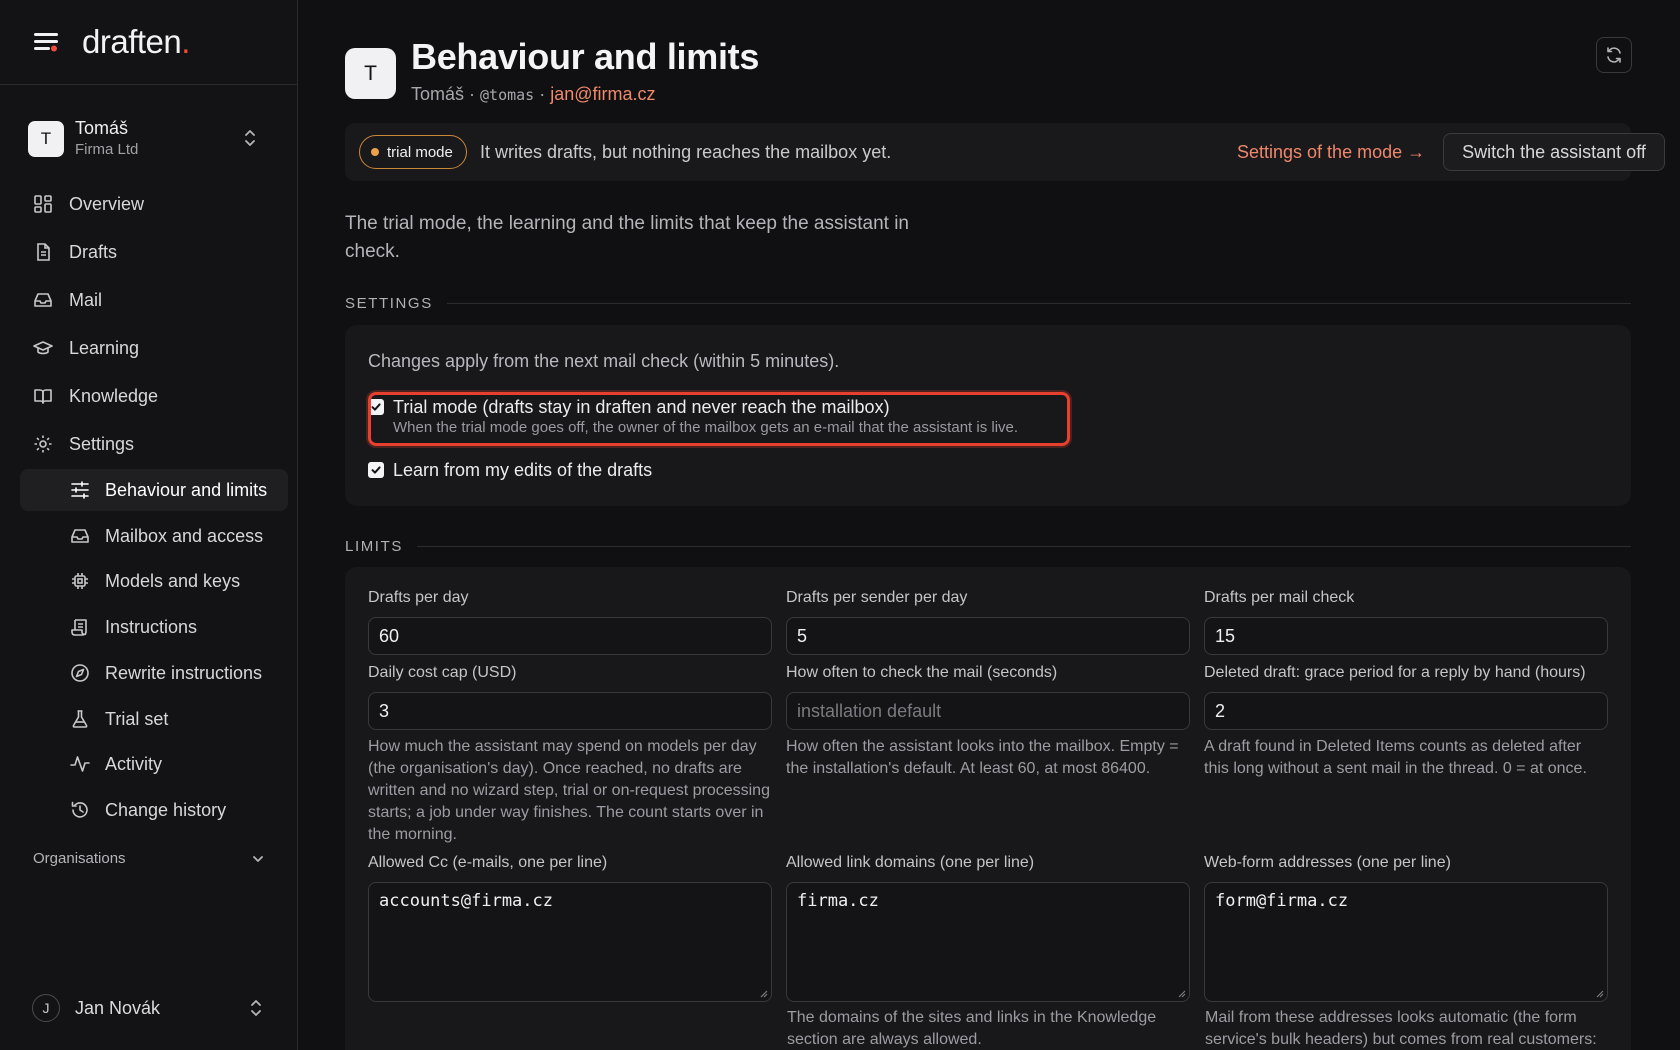 Image resolution: width=1680 pixels, height=1050 pixels. I want to click on grace-period-input: 2, so click(1406, 711).